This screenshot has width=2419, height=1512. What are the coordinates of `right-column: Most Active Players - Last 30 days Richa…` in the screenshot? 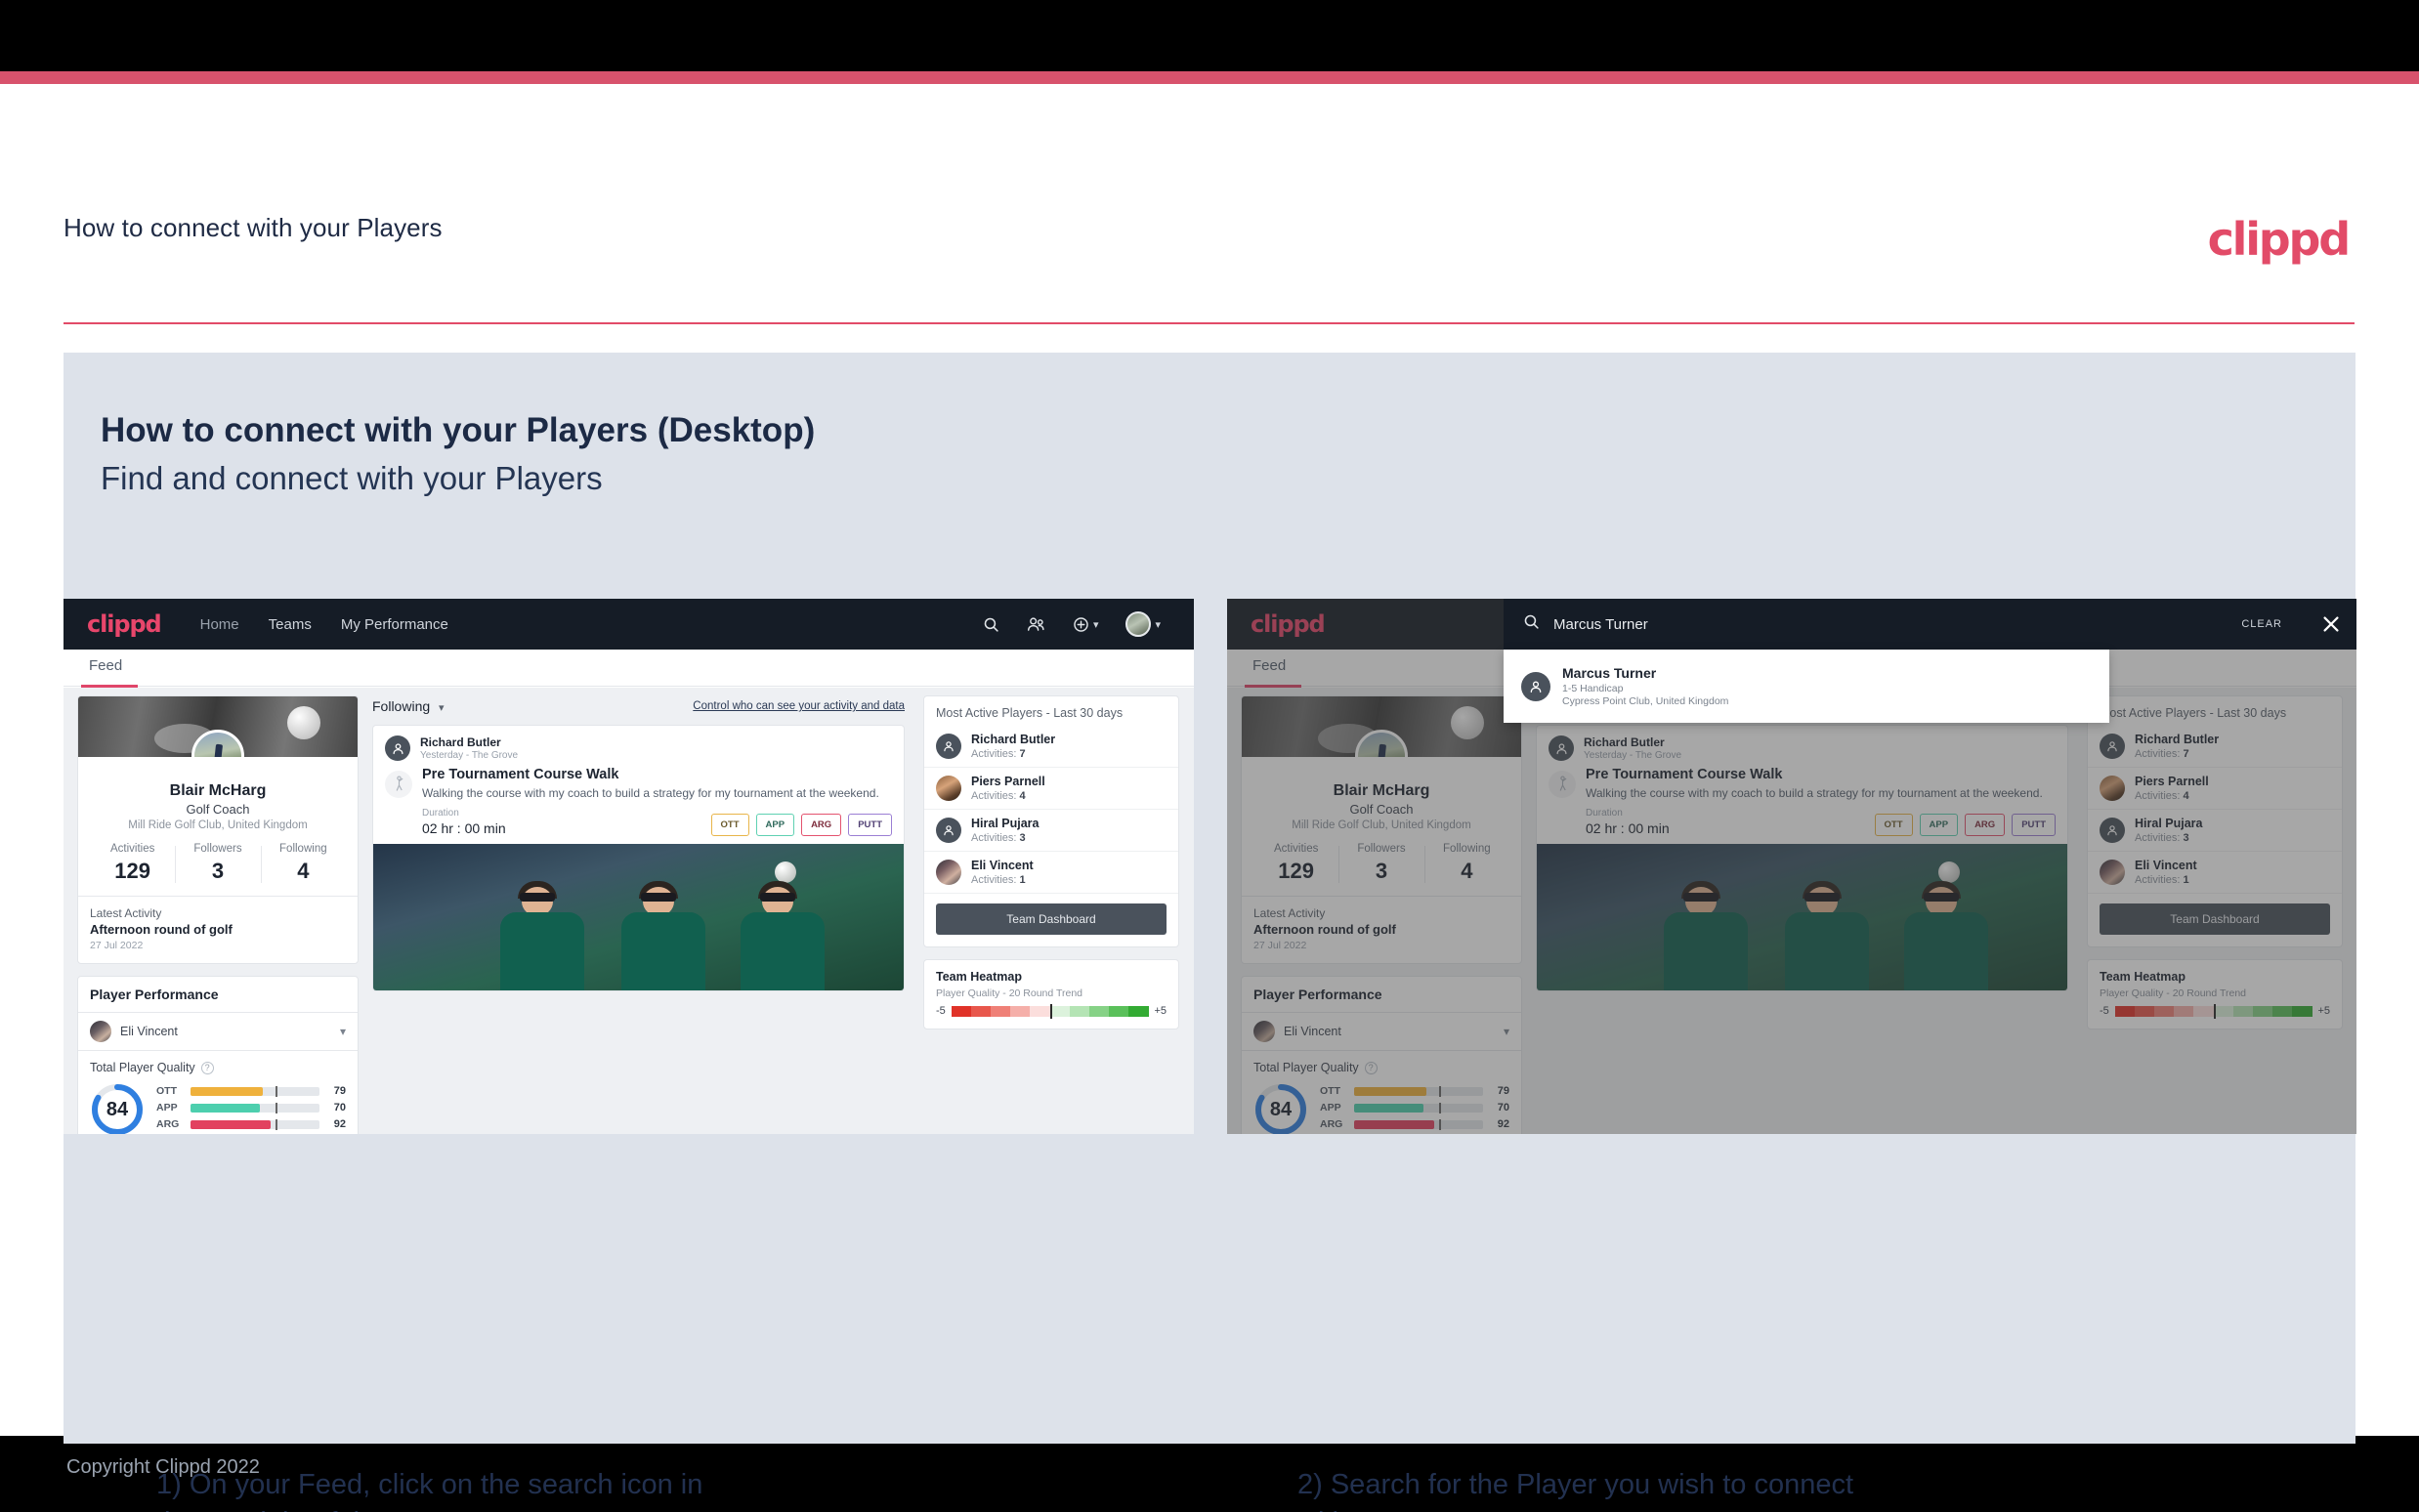 It's located at (1051, 862).